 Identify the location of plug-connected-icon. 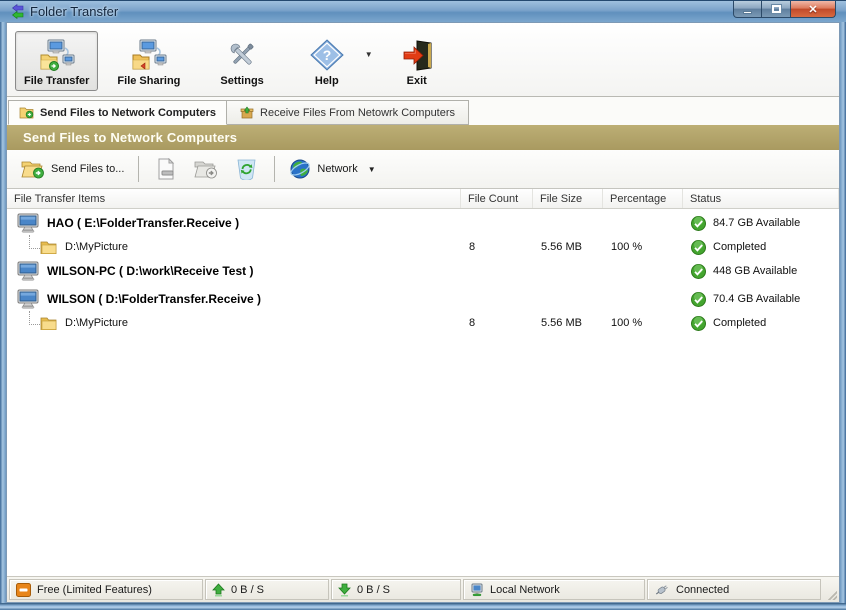
(661, 589).